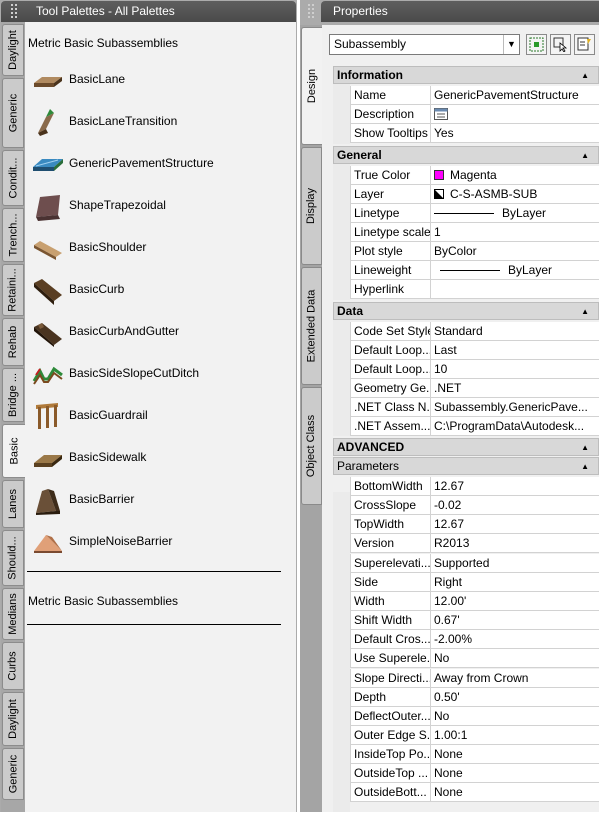 The height and width of the screenshot is (816, 599). Describe the element at coordinates (13, 342) in the screenshot. I see `palette-tab-rehab: Rehab` at that location.